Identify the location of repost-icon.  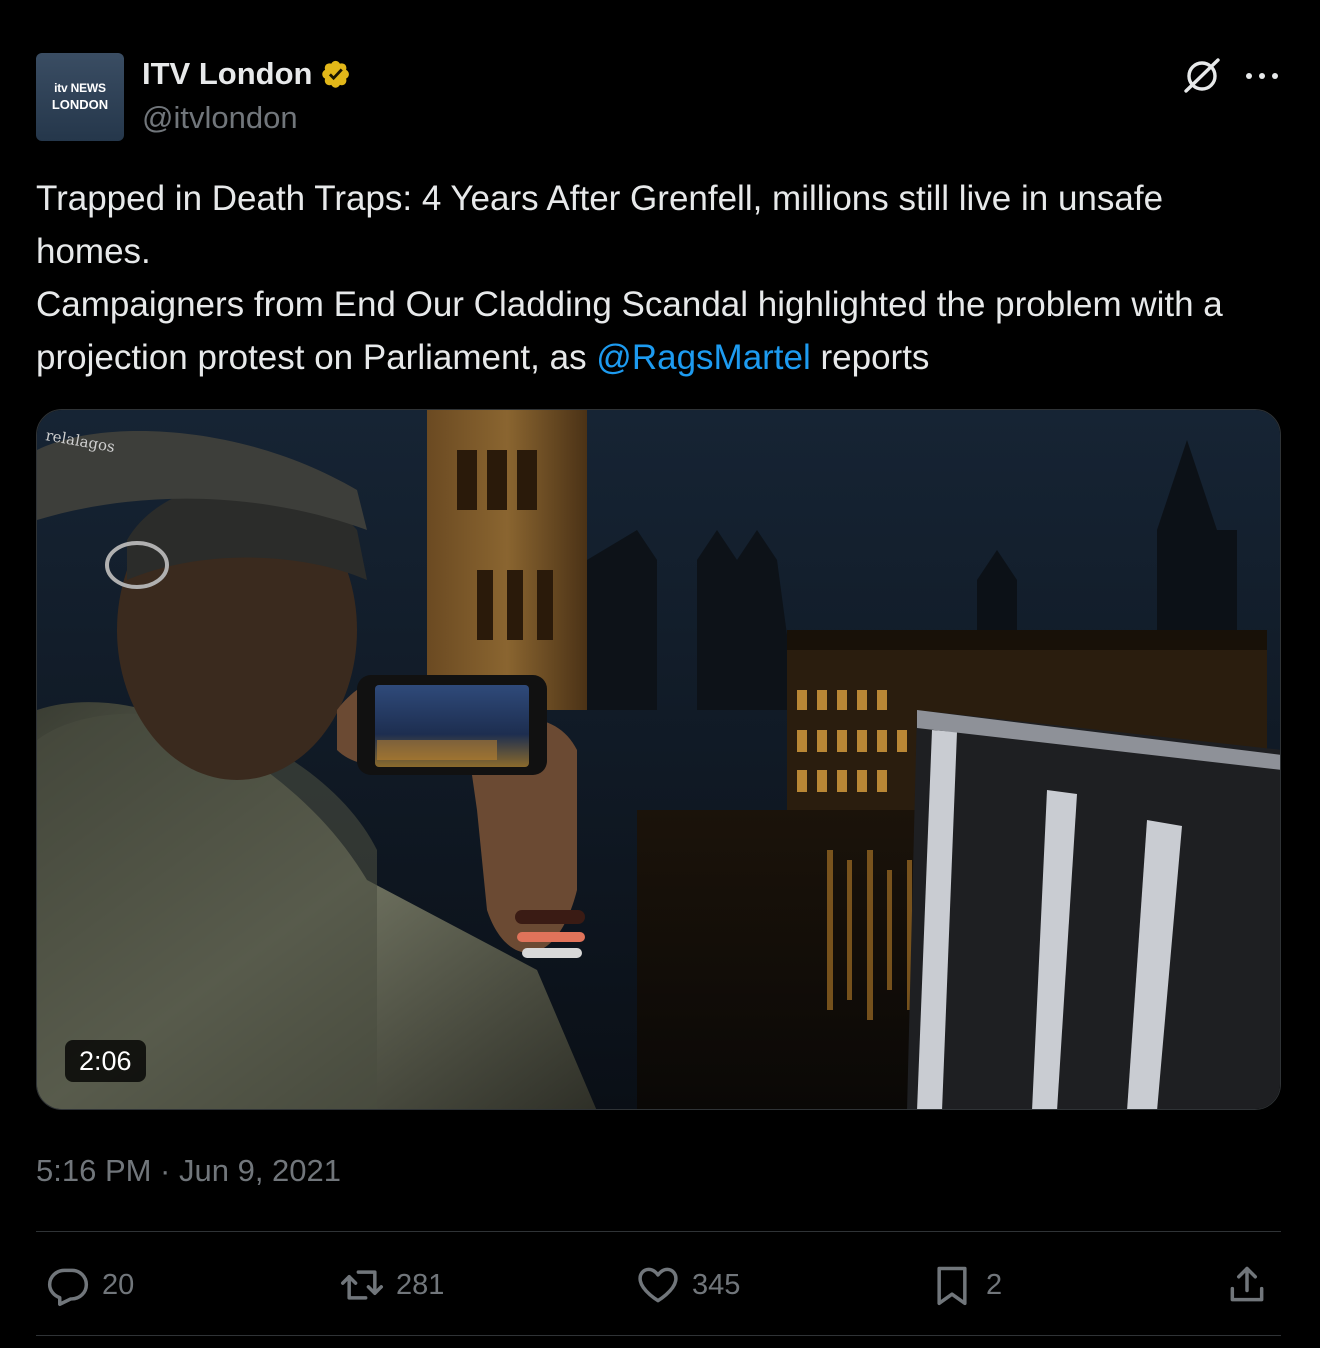
(362, 1285).